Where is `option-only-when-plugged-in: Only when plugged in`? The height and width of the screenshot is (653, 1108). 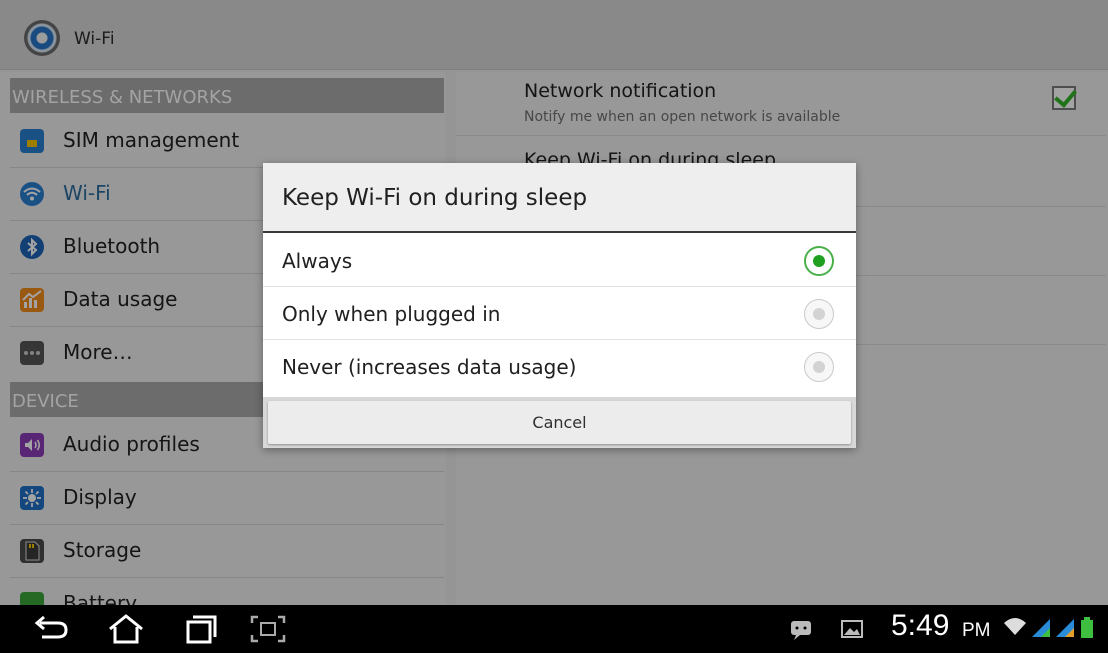
option-only-when-plugged-in: Only when plugged in is located at coordinates (559, 314).